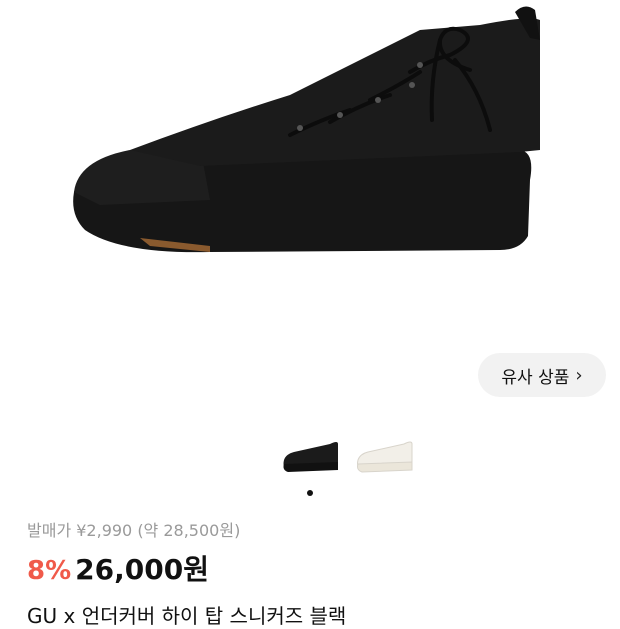  I want to click on price-row: 8% 26,000원, so click(317, 568).